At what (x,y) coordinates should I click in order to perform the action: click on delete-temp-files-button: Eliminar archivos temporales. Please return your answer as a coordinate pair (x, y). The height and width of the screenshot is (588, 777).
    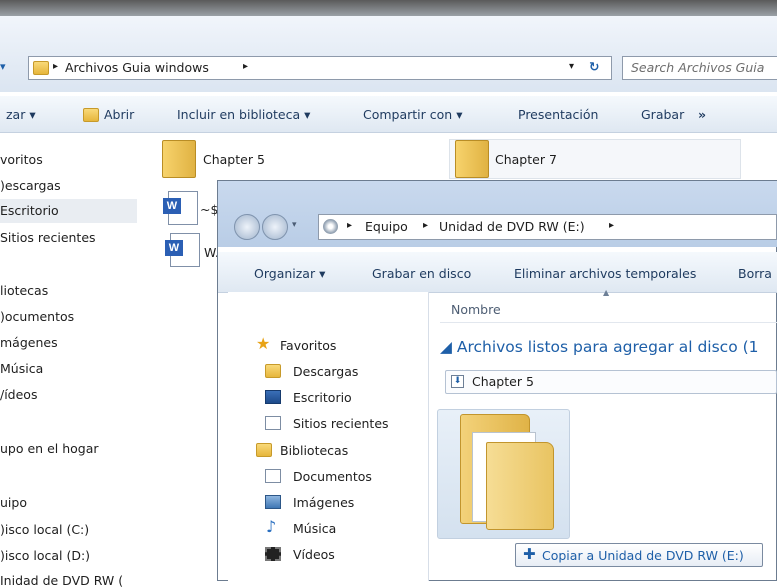
    Looking at the image, I should click on (605, 273).